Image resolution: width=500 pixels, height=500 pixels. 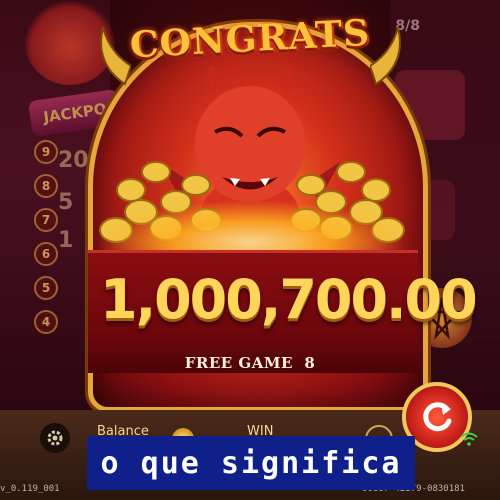 What do you see at coordinates (310, 363) in the screenshot?
I see `free-game-count: 8` at bounding box center [310, 363].